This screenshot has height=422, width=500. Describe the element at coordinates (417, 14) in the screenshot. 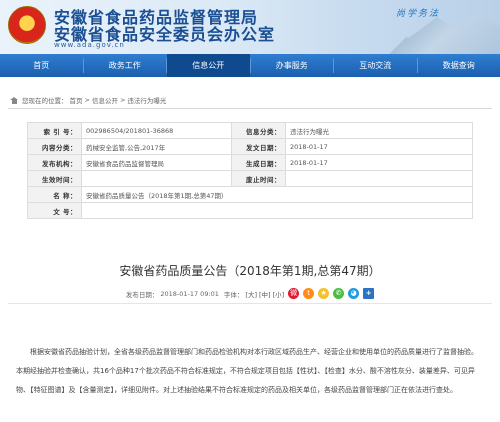

I see `header-slogan: 尚学务法` at that location.